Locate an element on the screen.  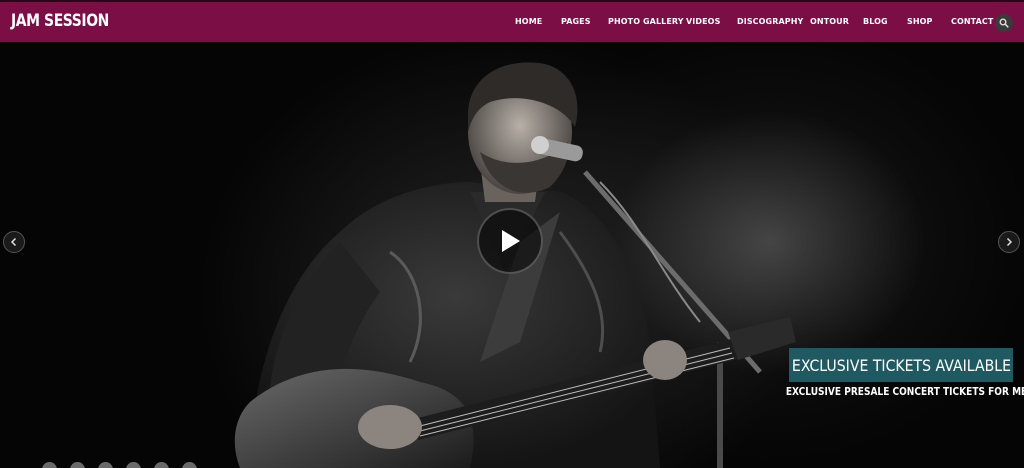
nav-pages: PAGES is located at coordinates (576, 21).